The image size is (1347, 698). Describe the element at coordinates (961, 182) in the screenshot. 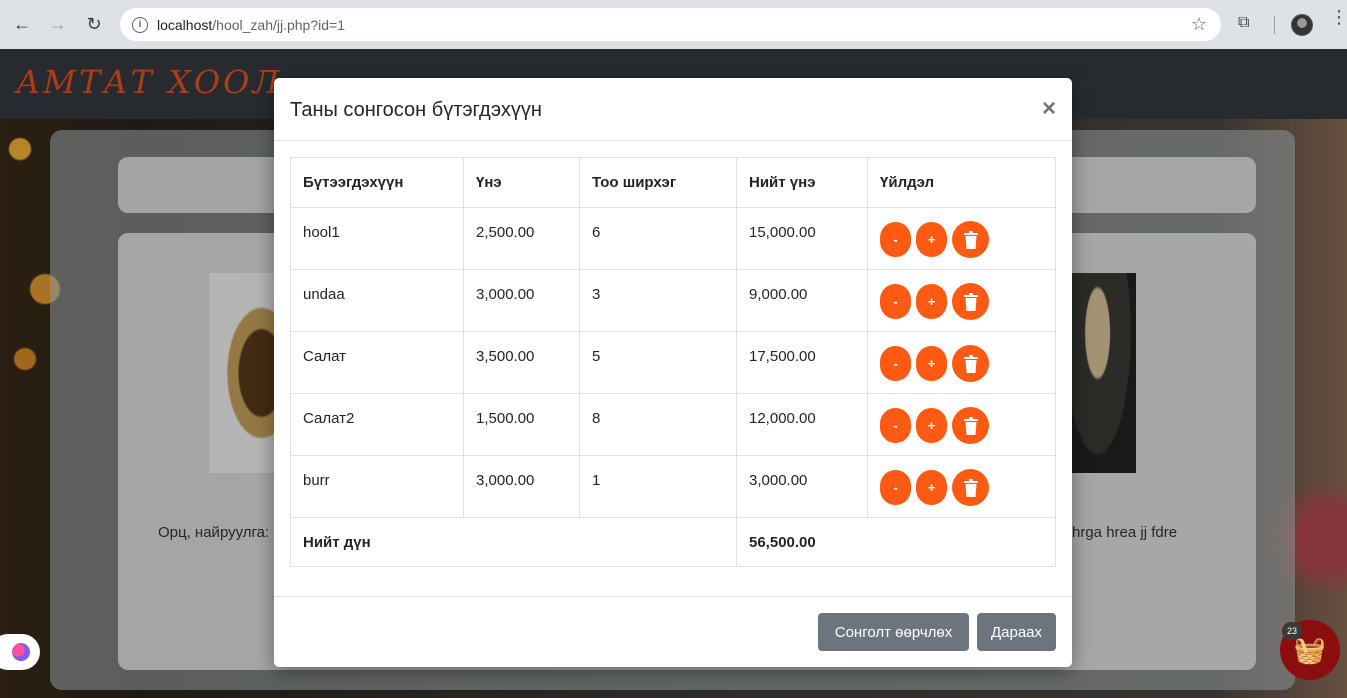

I see `column-header: Үйлдэл` at that location.